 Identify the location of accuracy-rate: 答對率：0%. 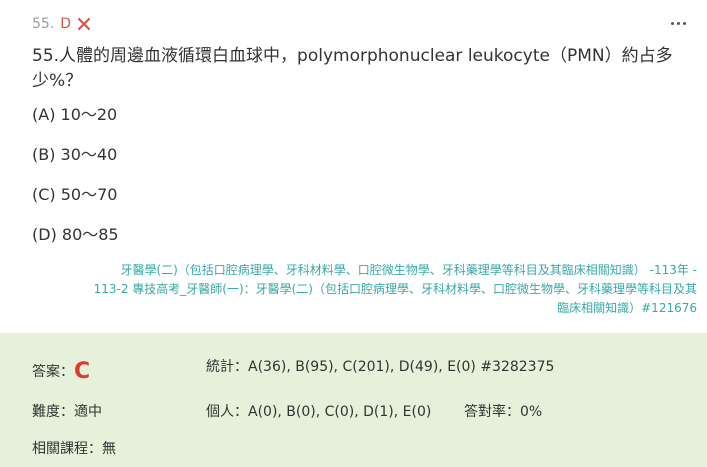
(503, 412).